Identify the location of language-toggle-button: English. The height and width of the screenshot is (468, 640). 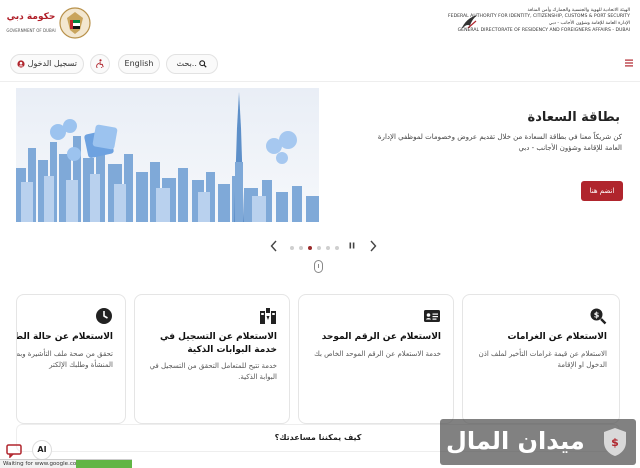
(139, 64).